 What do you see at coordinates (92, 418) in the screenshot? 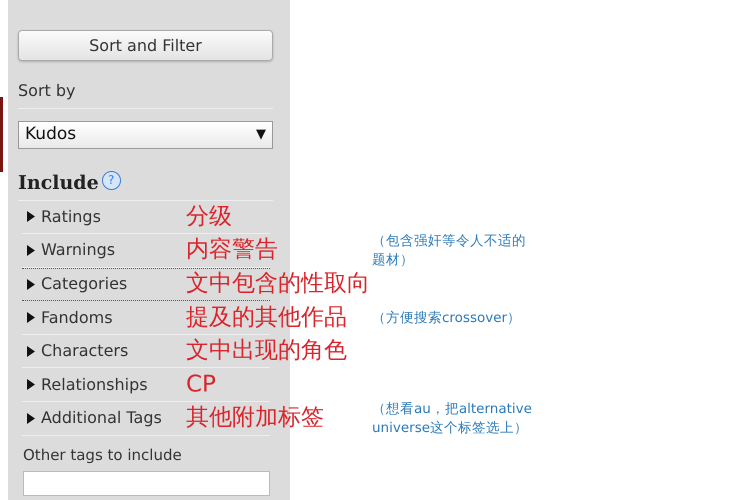
I see `filter-toggle: Additional Tags` at bounding box center [92, 418].